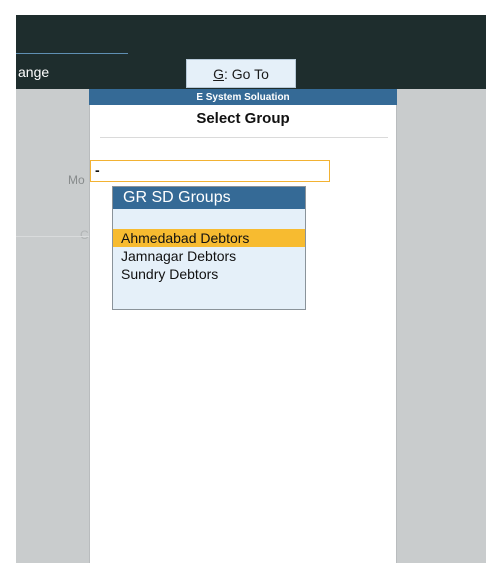 The image size is (486, 563). I want to click on list-item-ahmedabad-debtors: Ahmedabad Debtors, so click(209, 238).